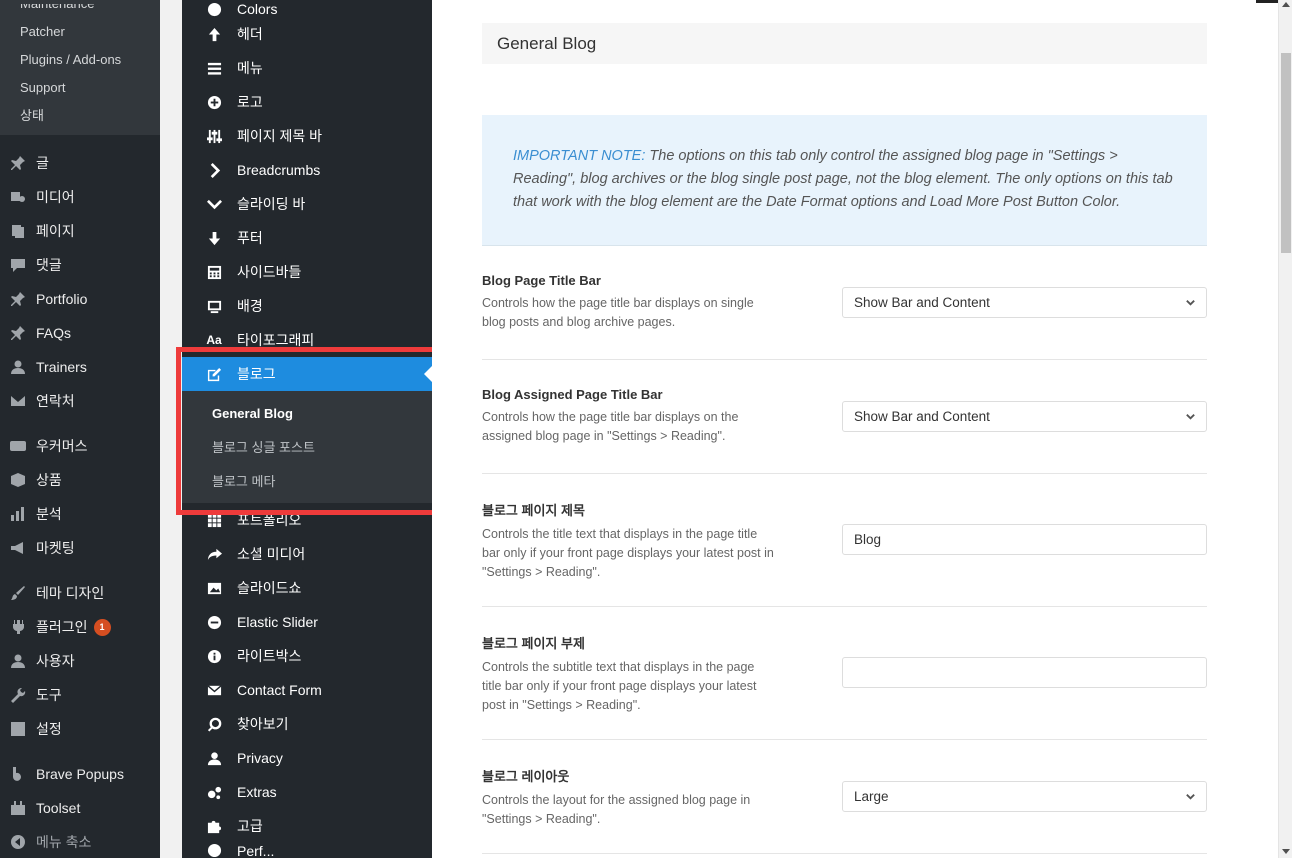 The width and height of the screenshot is (1292, 858). I want to click on wp-menu-analytics: 분석, so click(80, 514).